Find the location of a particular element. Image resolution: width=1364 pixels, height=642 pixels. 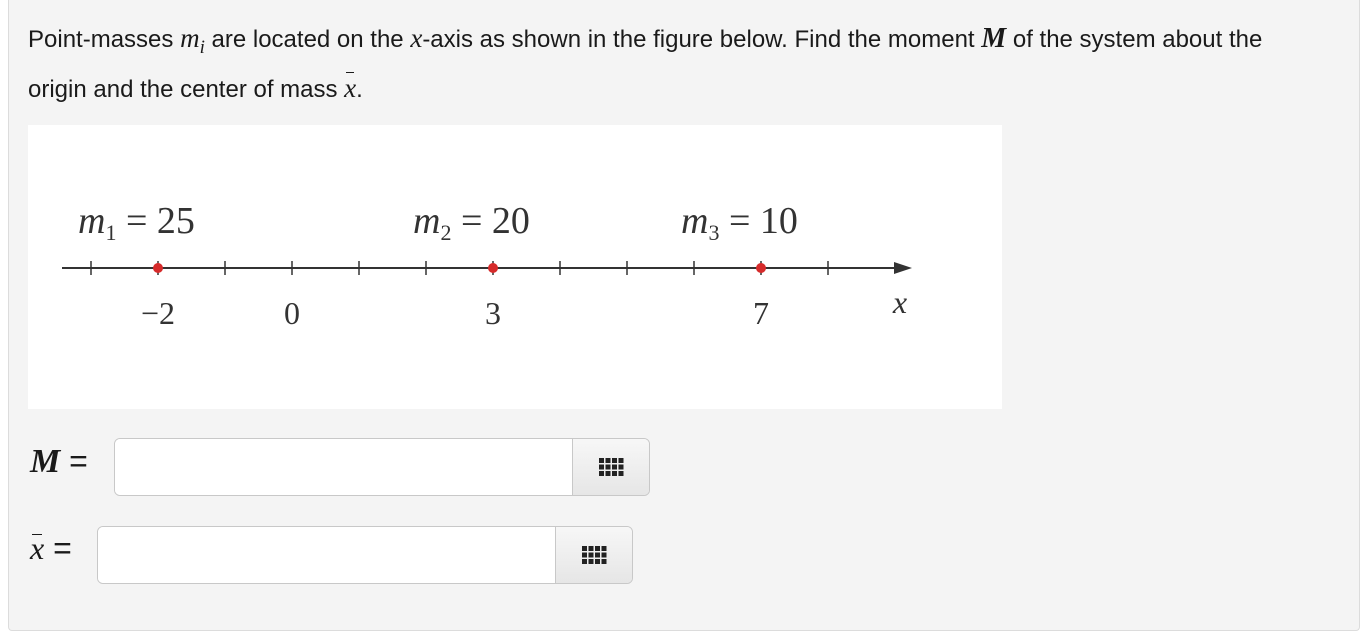

moment-answer-group is located at coordinates (382, 467).